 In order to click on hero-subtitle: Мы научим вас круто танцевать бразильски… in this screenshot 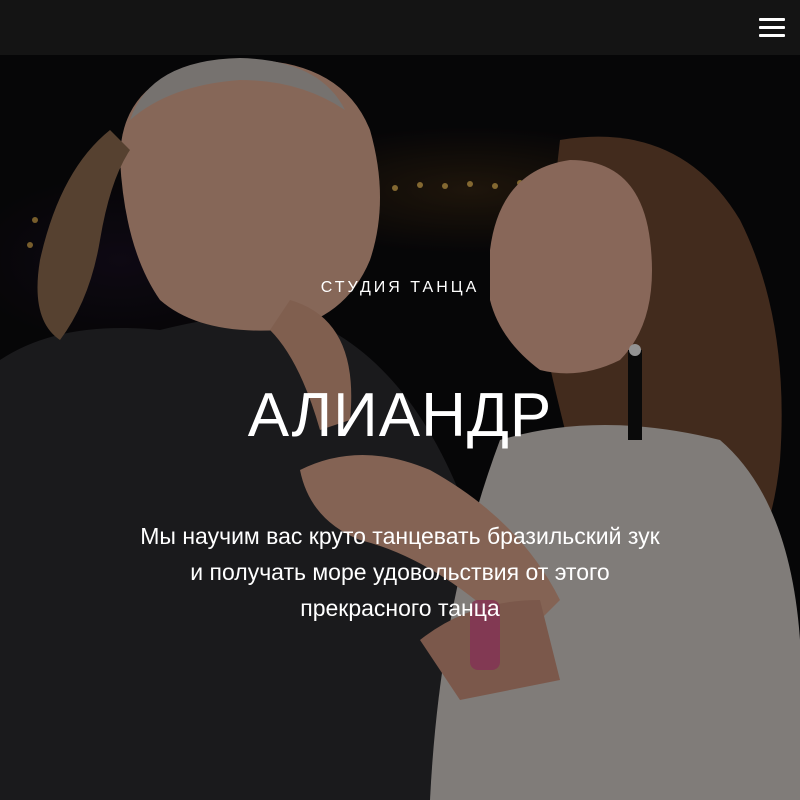, I will do `click(400, 572)`.